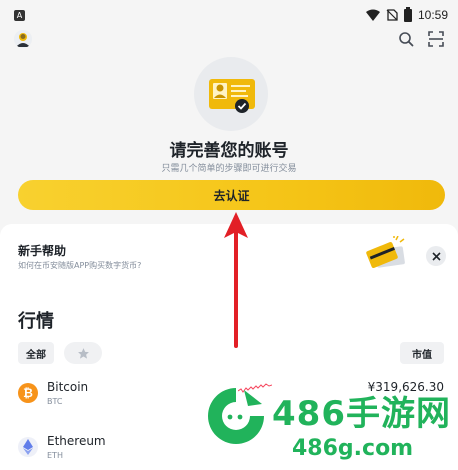 The width and height of the screenshot is (458, 470). Describe the element at coordinates (236, 416) in the screenshot. I see `watermark-logo-icon` at that location.